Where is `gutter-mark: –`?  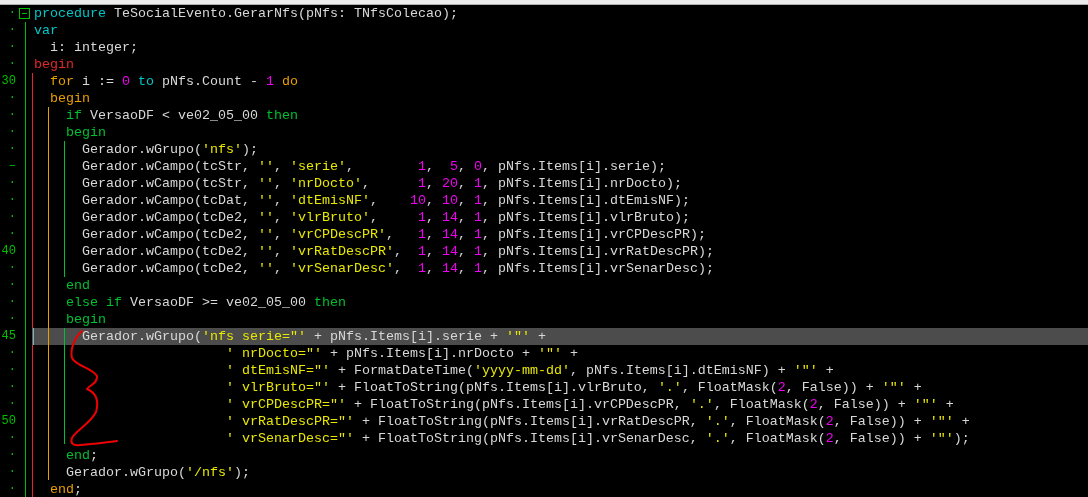
gutter-mark: – is located at coordinates (12, 166).